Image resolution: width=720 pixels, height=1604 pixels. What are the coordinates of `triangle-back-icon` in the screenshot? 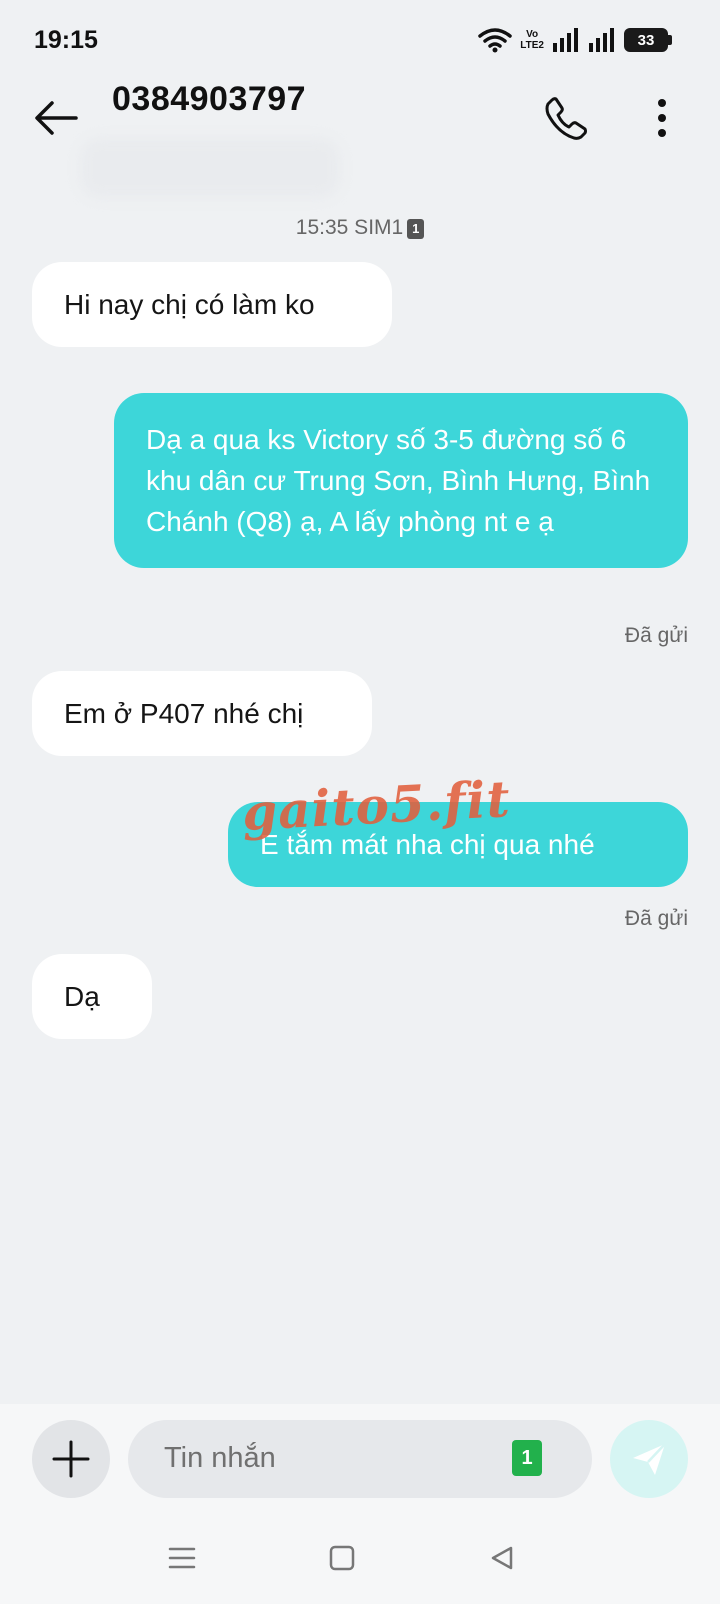 It's located at (502, 1558).